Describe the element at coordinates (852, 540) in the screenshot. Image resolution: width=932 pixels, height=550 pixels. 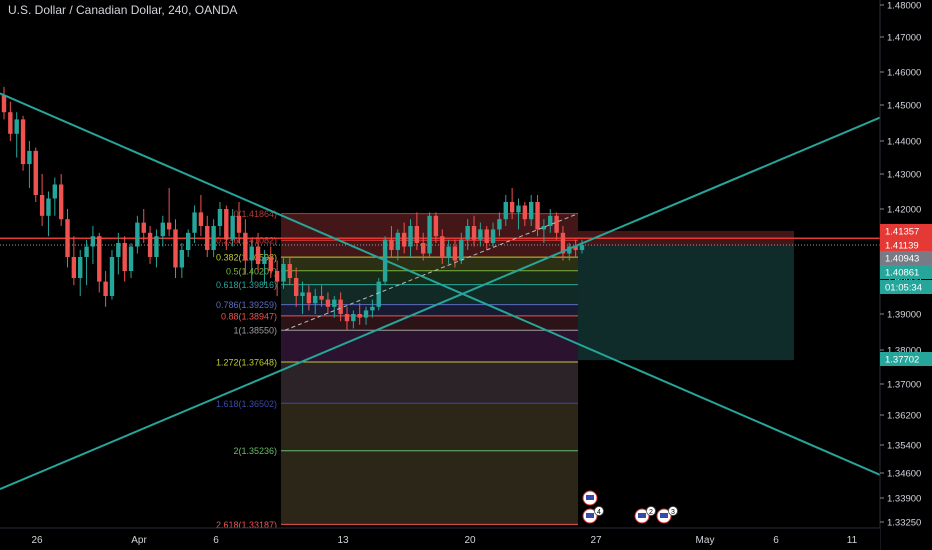
I see `time-tick-label: 11` at that location.